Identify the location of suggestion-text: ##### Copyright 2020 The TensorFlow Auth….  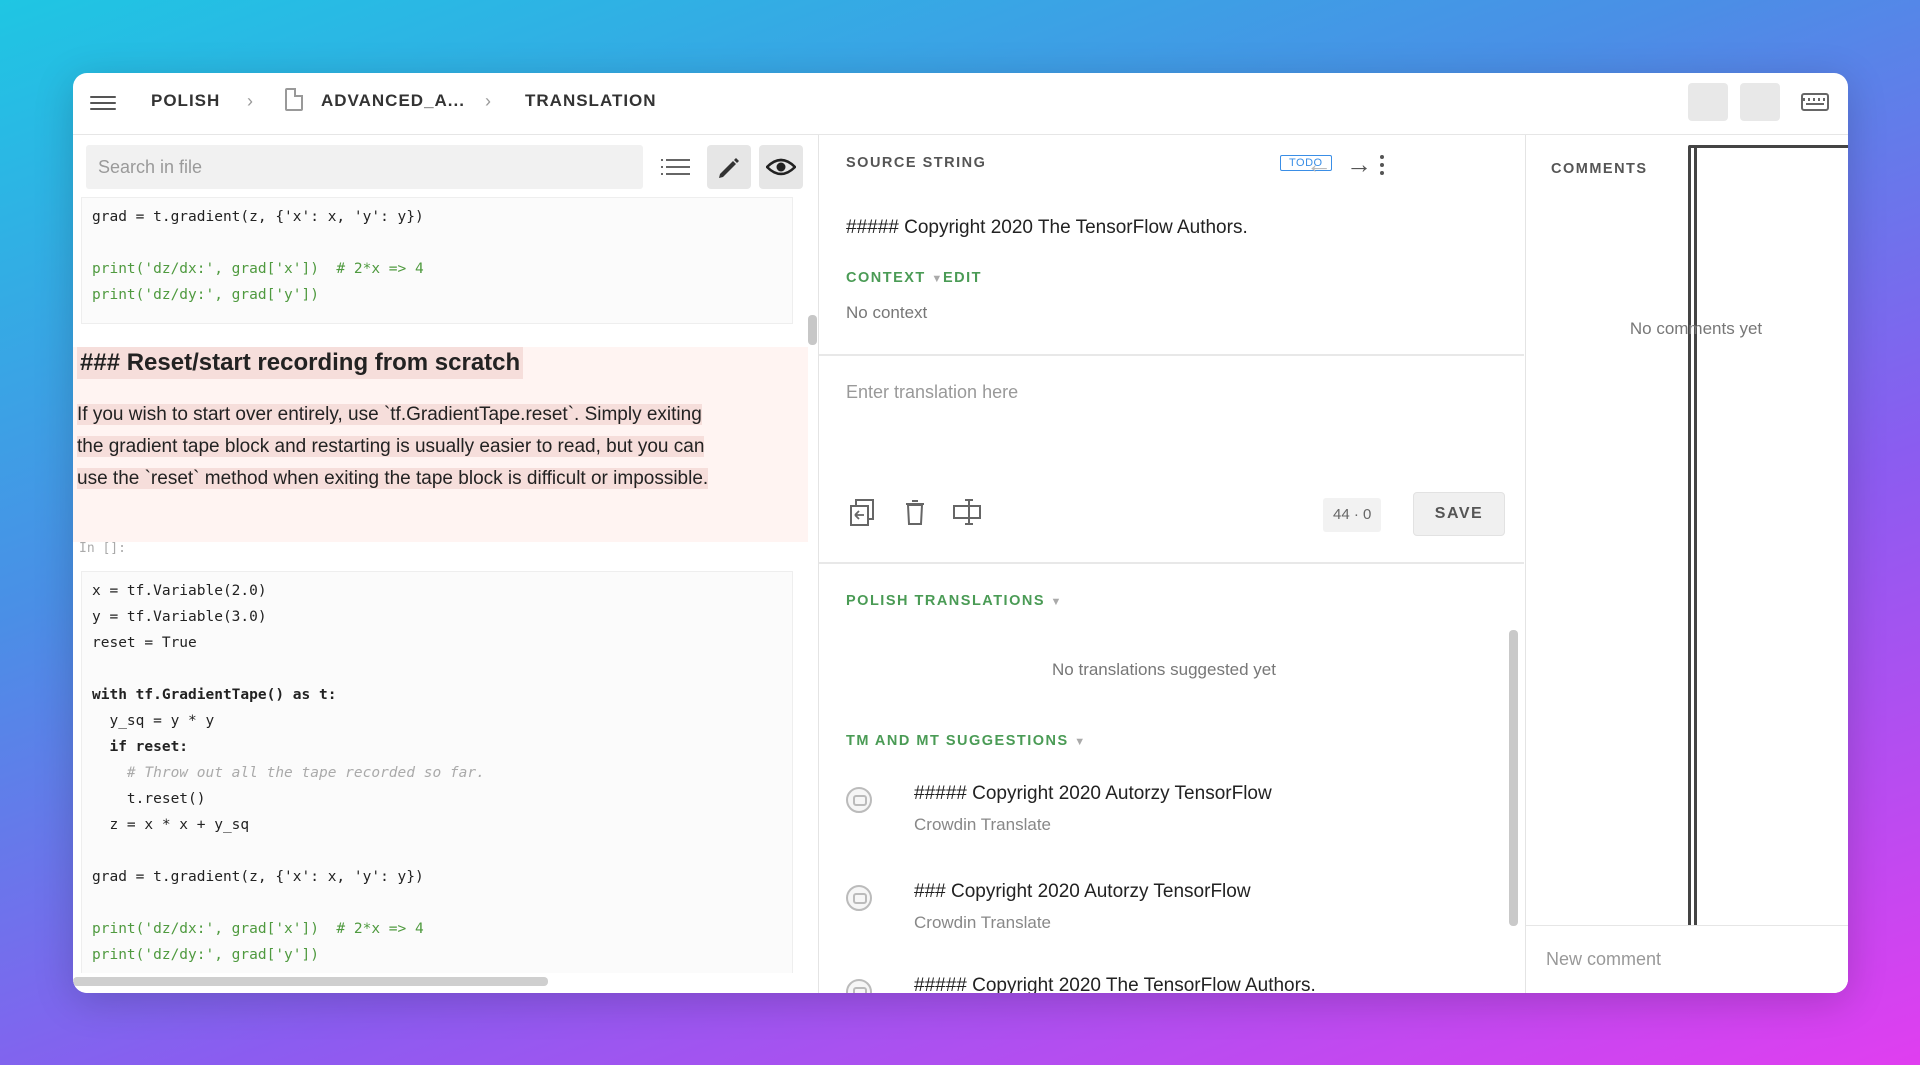
(1115, 984).